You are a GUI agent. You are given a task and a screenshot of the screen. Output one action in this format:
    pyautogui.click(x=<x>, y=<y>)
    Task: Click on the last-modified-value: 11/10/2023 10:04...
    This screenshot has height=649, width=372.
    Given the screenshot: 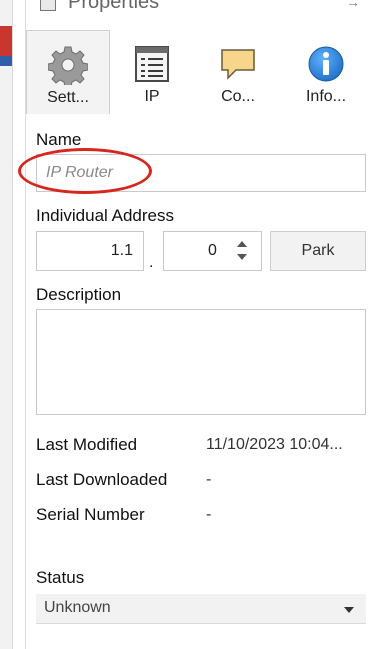 What is the action you would take?
    pyautogui.click(x=274, y=444)
    